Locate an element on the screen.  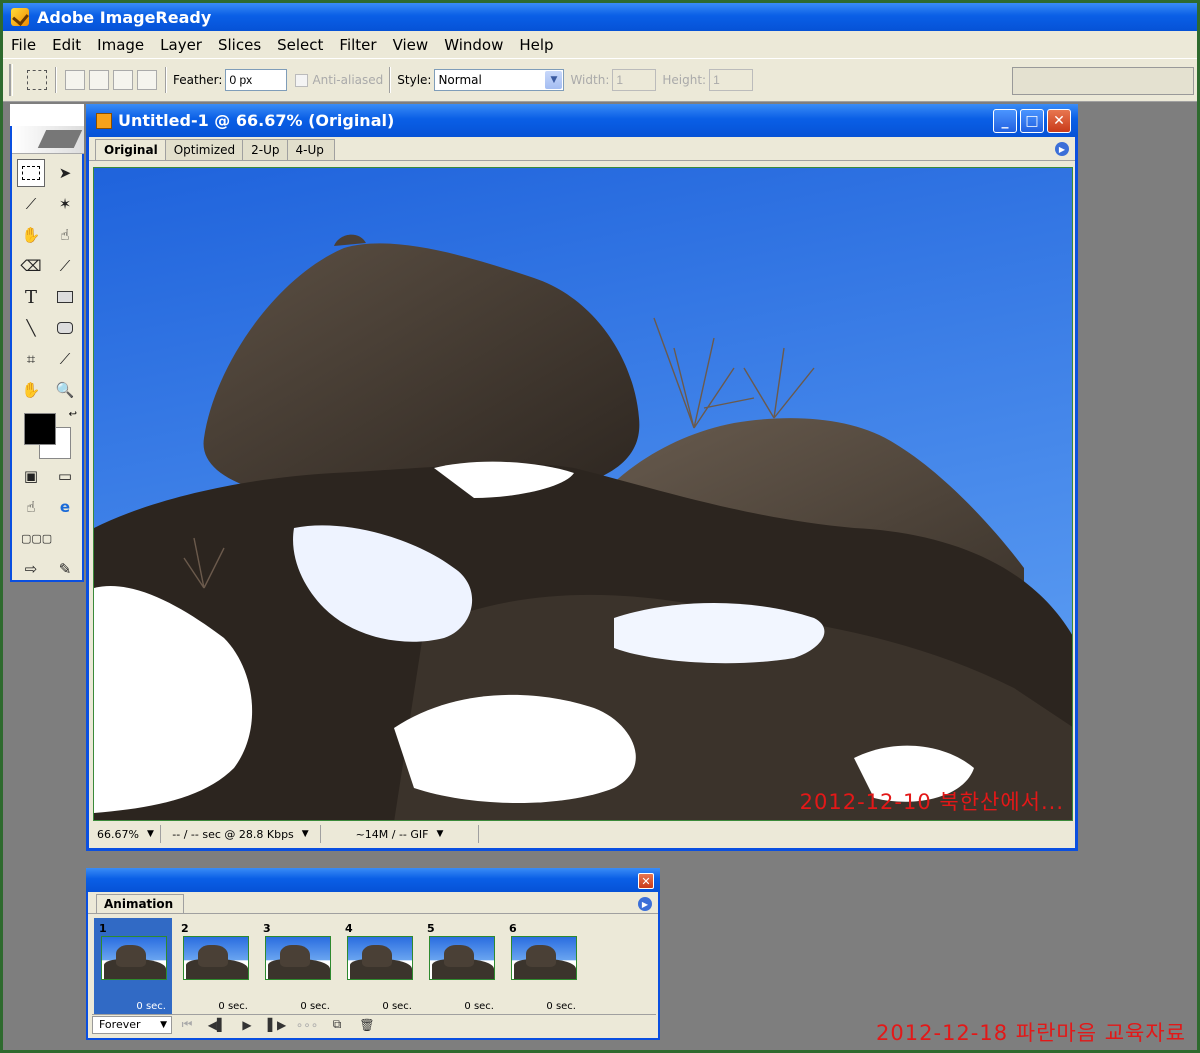
animation-frame: 5 0 sec. is located at coordinates (461, 966).